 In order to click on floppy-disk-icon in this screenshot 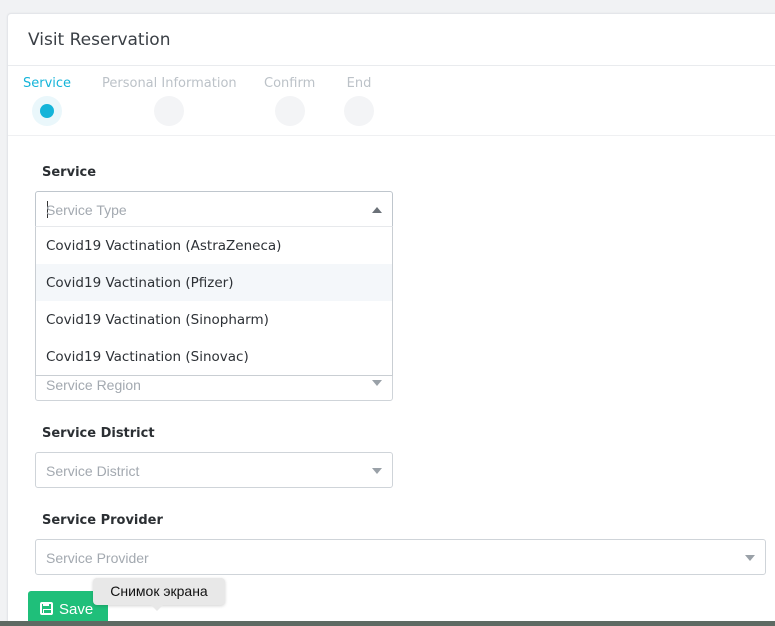, I will do `click(46, 608)`.